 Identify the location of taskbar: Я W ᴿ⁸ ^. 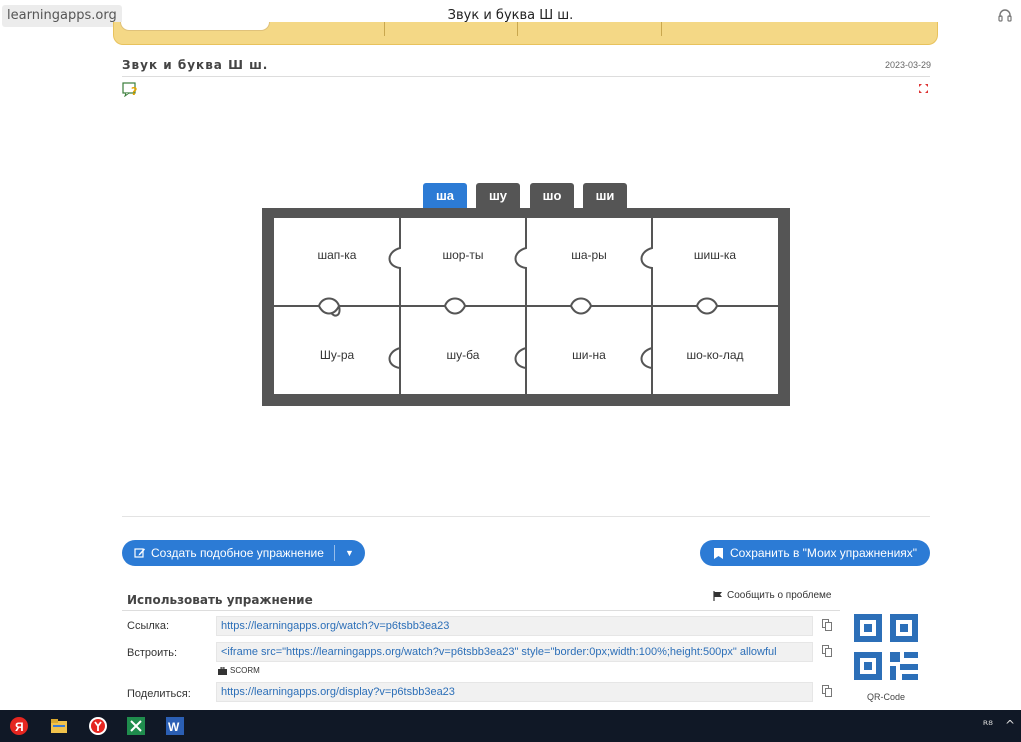
(510, 726).